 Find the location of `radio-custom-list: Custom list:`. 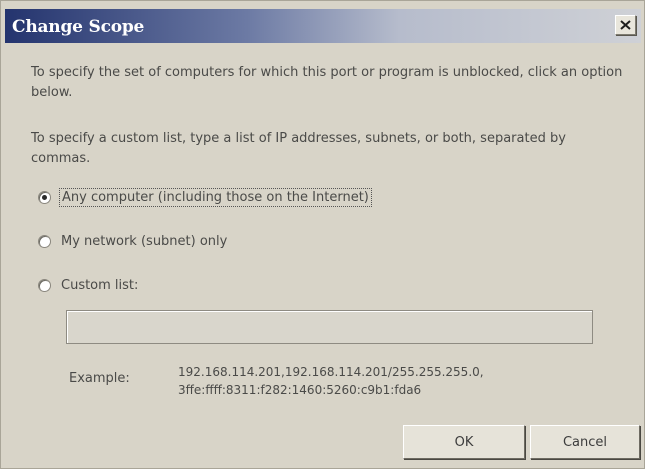

radio-custom-list: Custom list: is located at coordinates (88, 285).